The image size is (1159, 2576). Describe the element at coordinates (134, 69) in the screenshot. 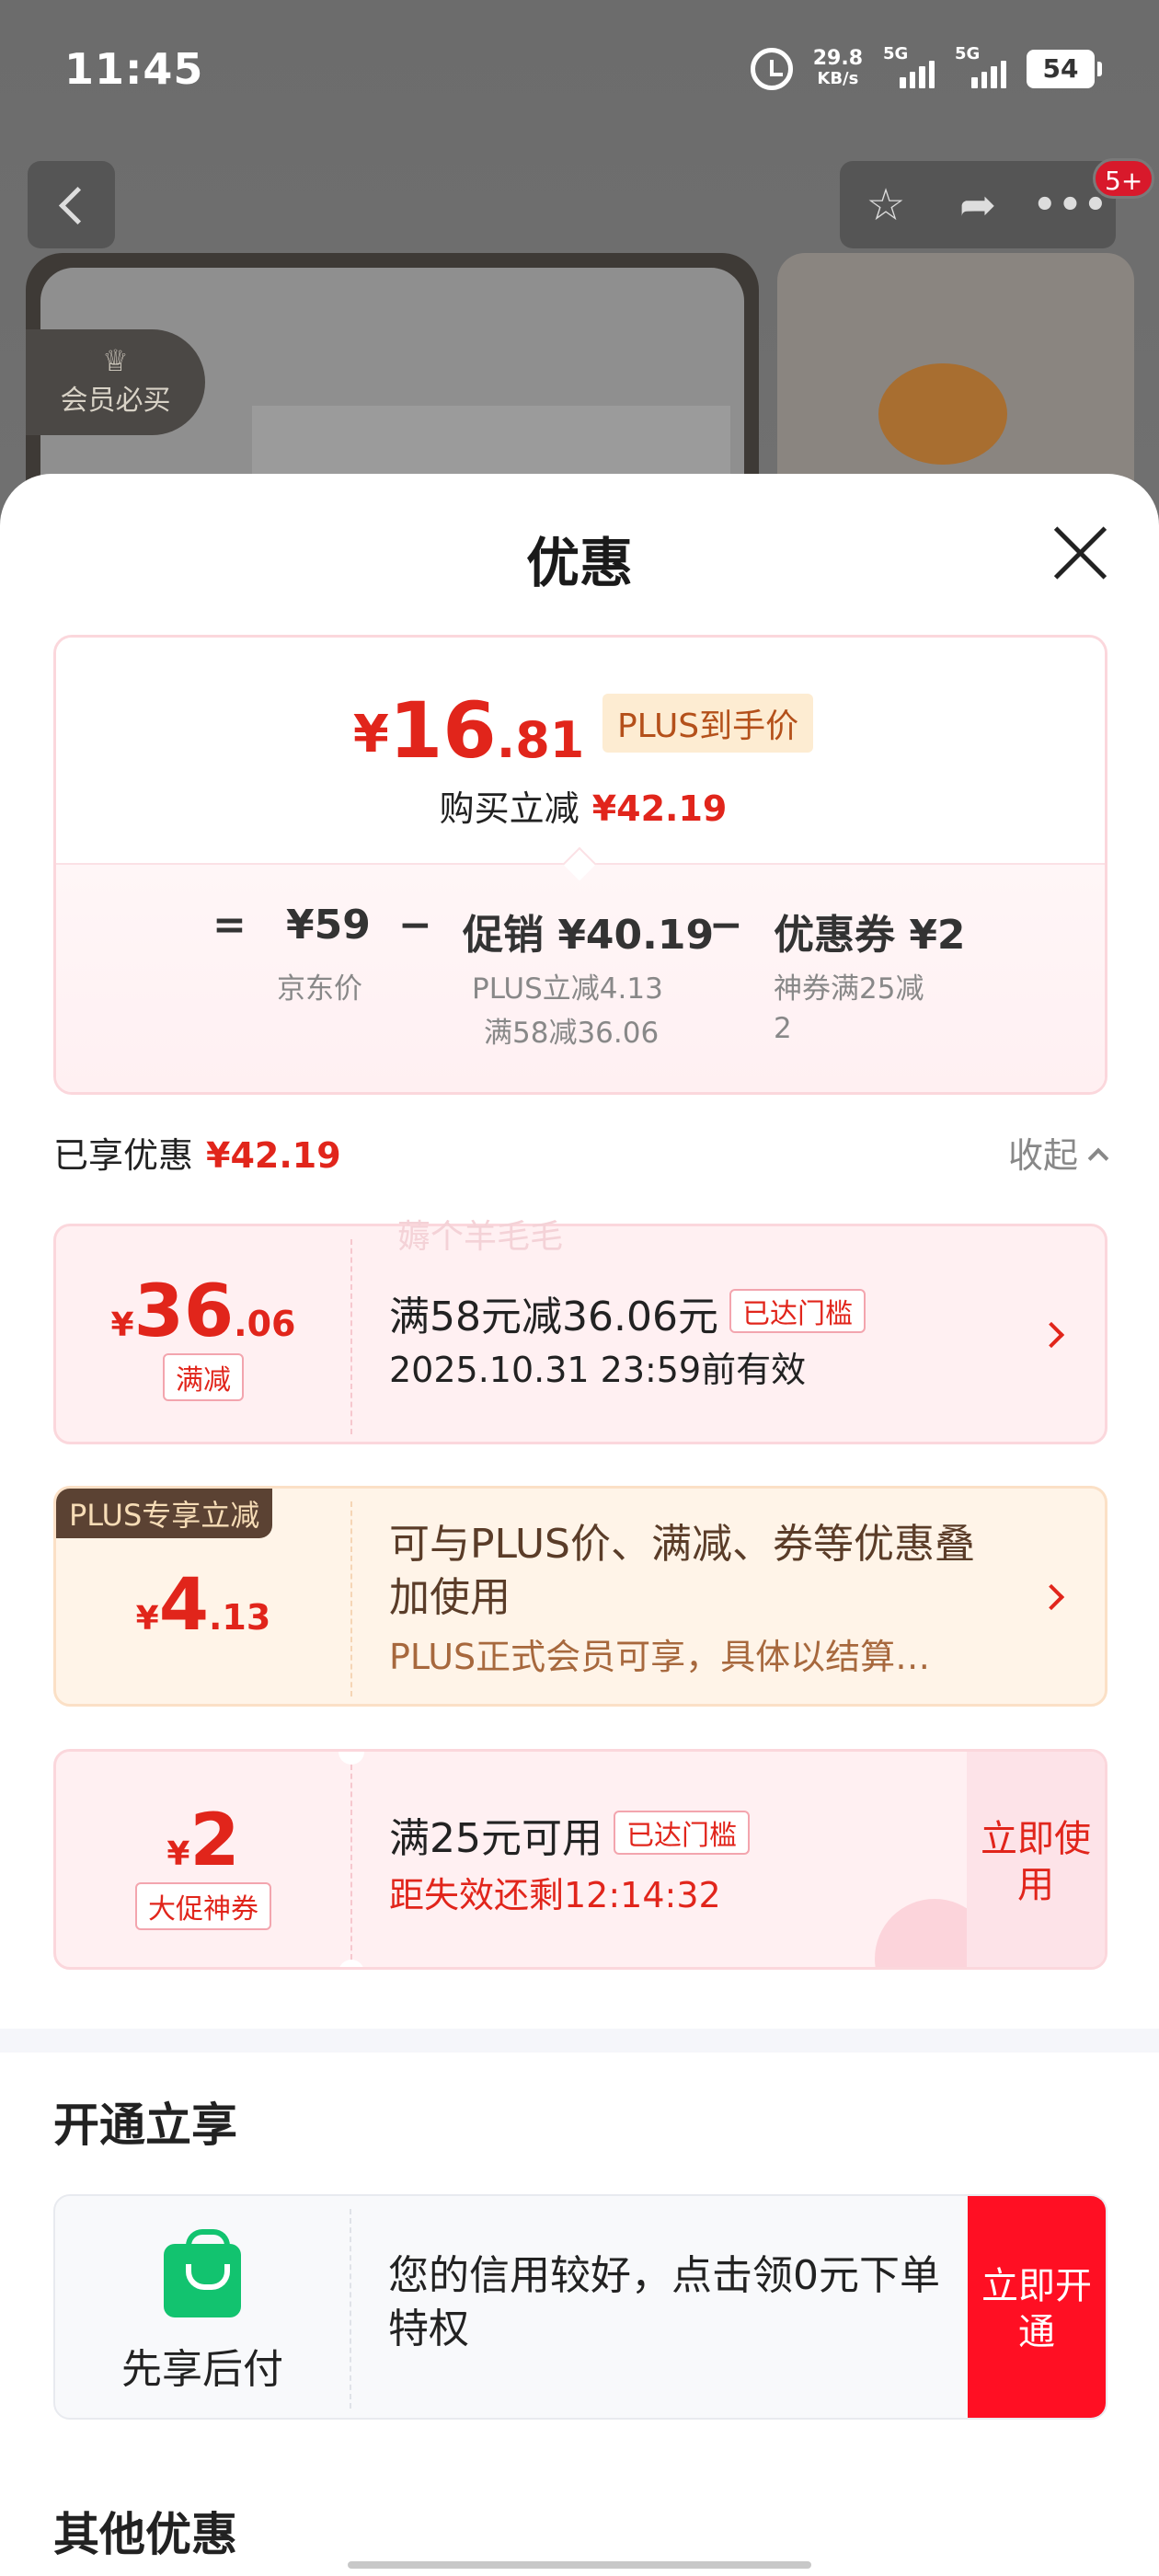

I see `status-time: 11:45` at that location.